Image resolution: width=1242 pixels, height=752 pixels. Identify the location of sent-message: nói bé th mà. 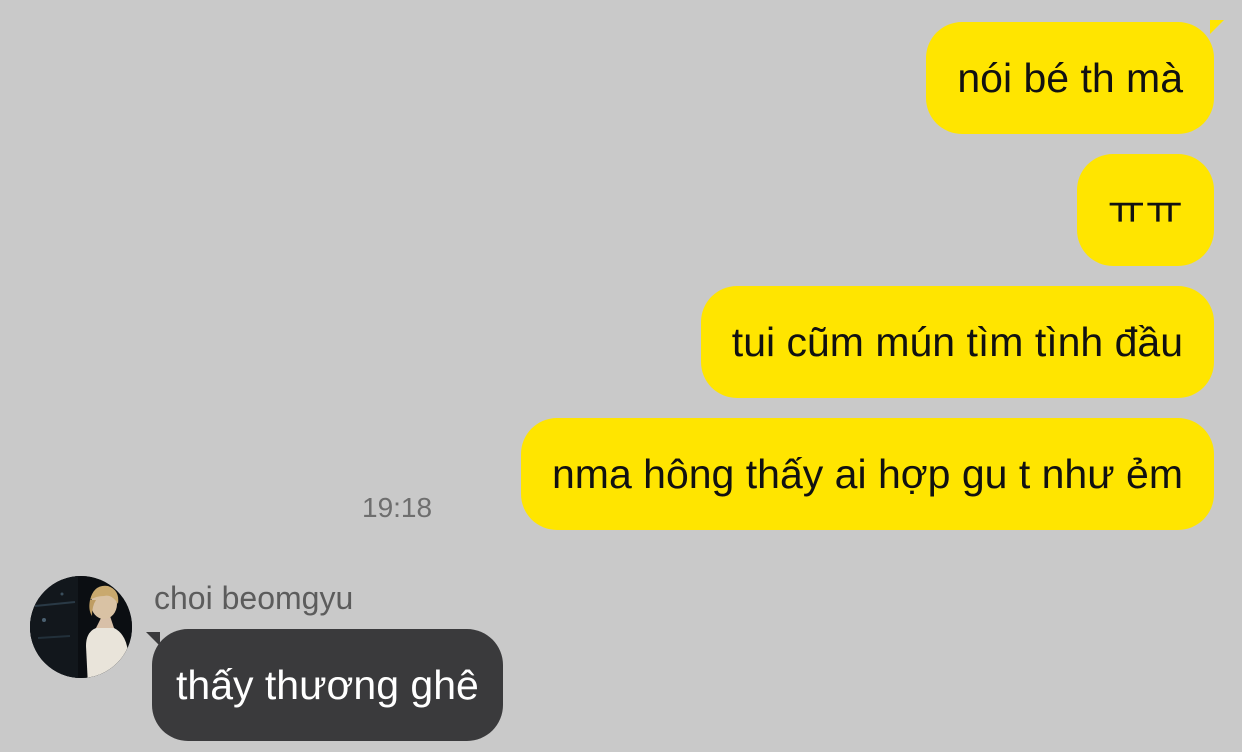
(1070, 78).